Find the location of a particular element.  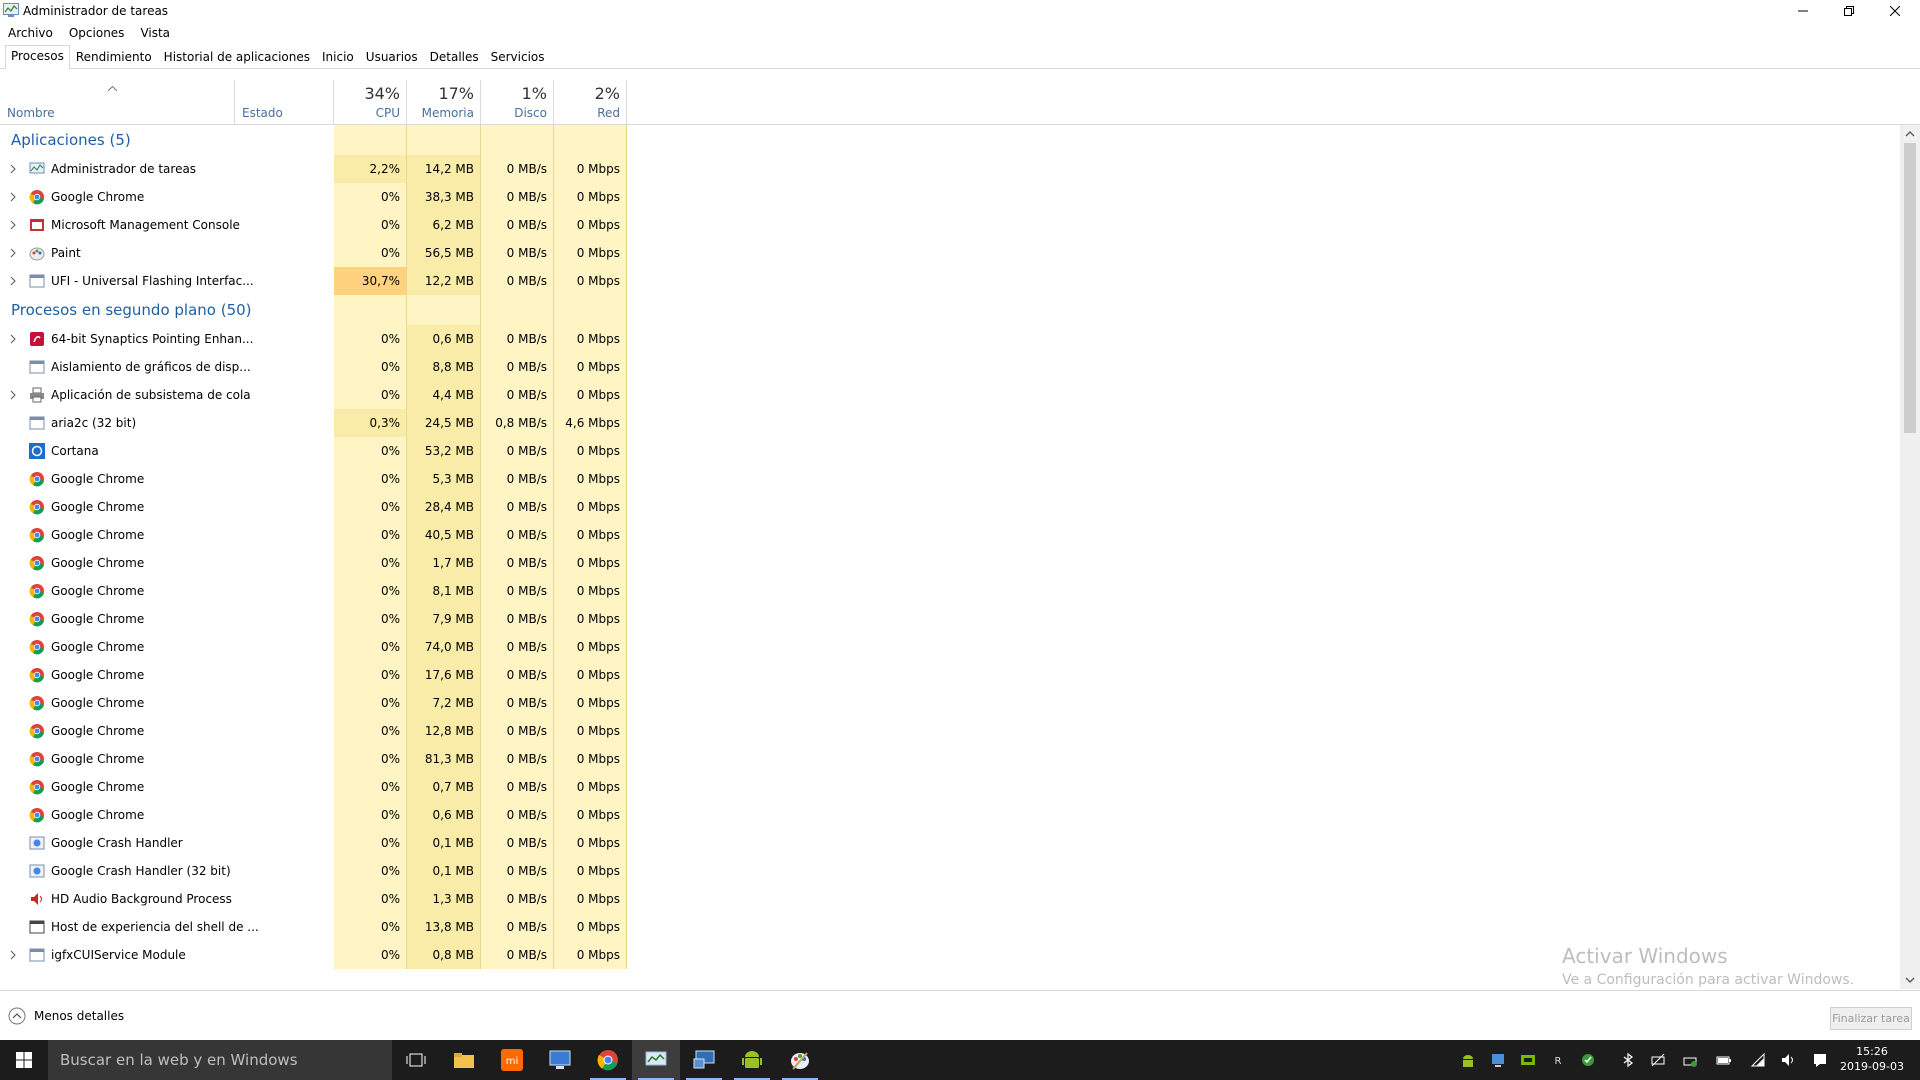

process-row: Cortana 0% 53,2 MB 0 MB/s 0 Mbps is located at coordinates (950, 451).